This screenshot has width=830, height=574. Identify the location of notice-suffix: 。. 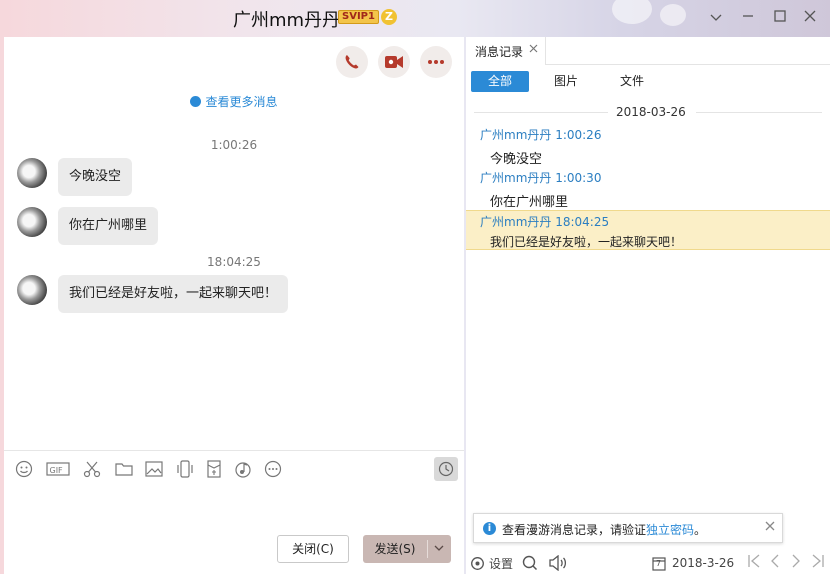
(700, 530).